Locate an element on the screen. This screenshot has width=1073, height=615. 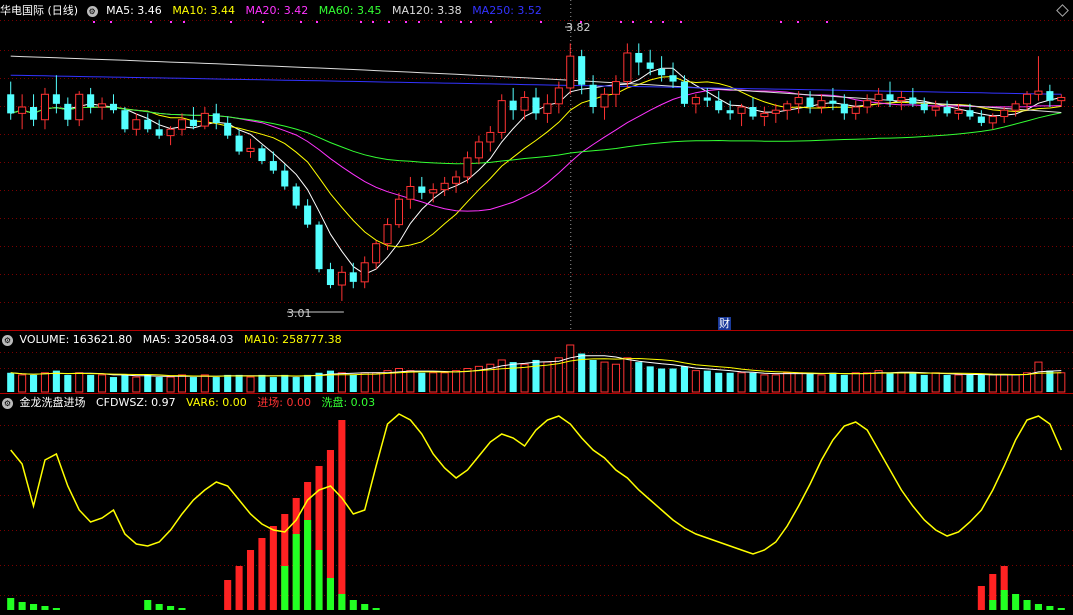
ma5-label: MA5: 3.46 is located at coordinates (134, 10).